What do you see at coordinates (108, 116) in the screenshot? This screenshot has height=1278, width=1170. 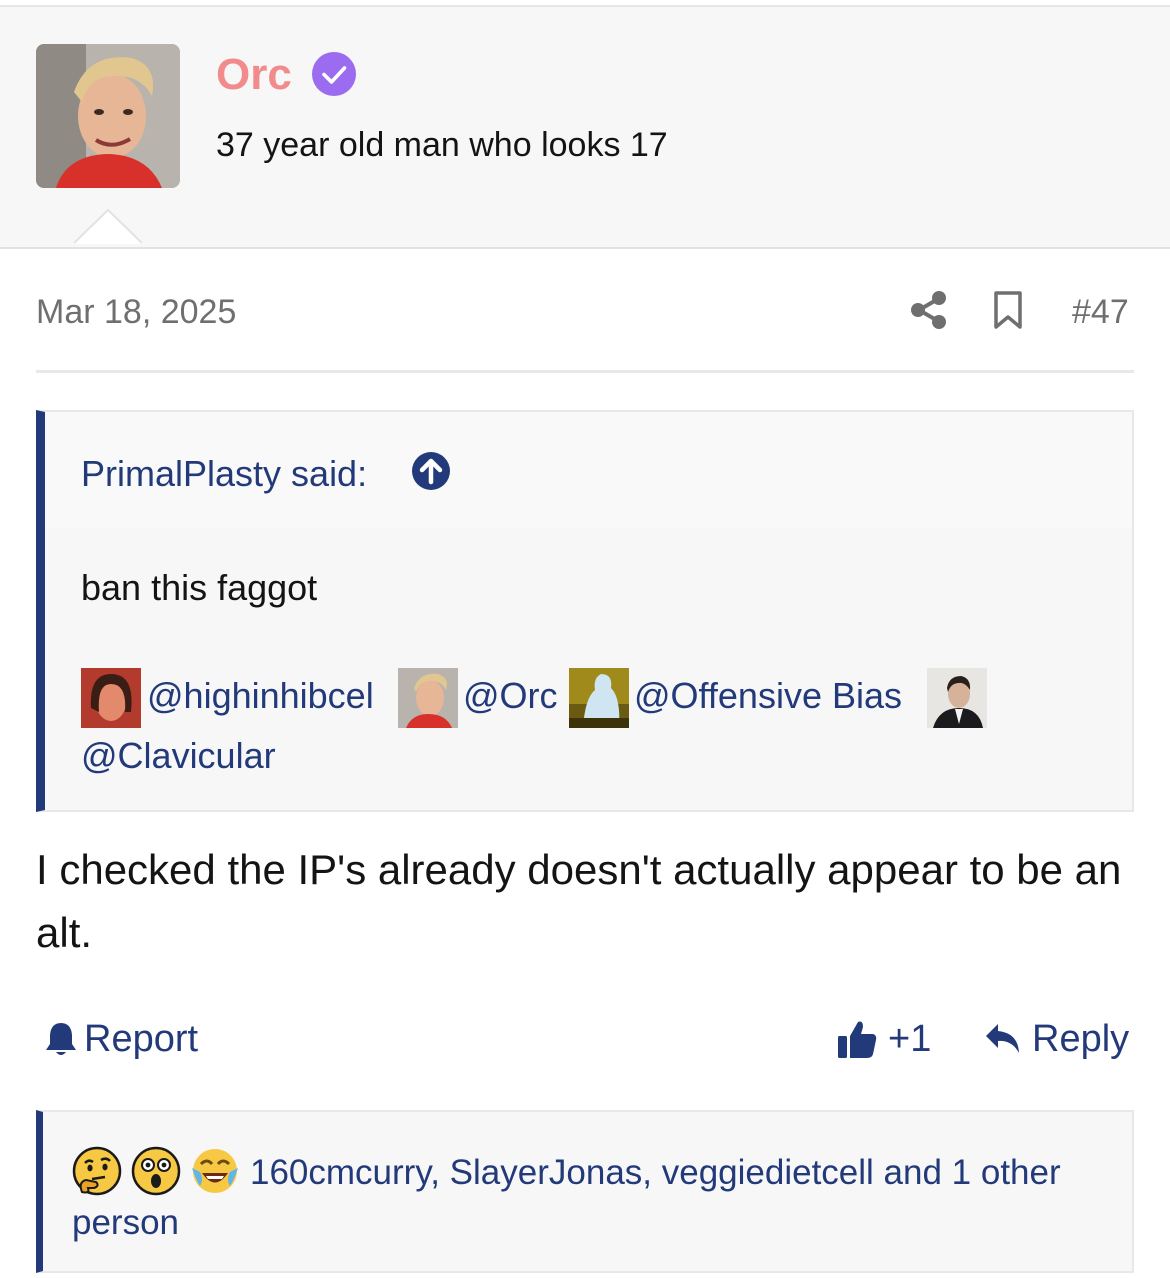 I see `author-avatar` at bounding box center [108, 116].